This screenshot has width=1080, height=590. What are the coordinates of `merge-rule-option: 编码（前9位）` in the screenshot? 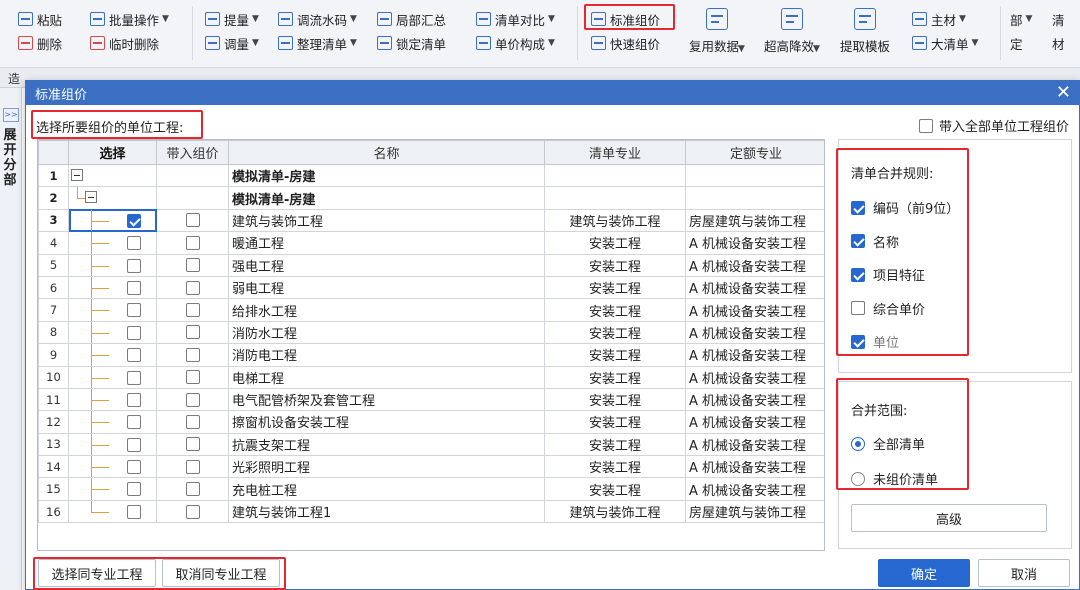 It's located at (905, 207).